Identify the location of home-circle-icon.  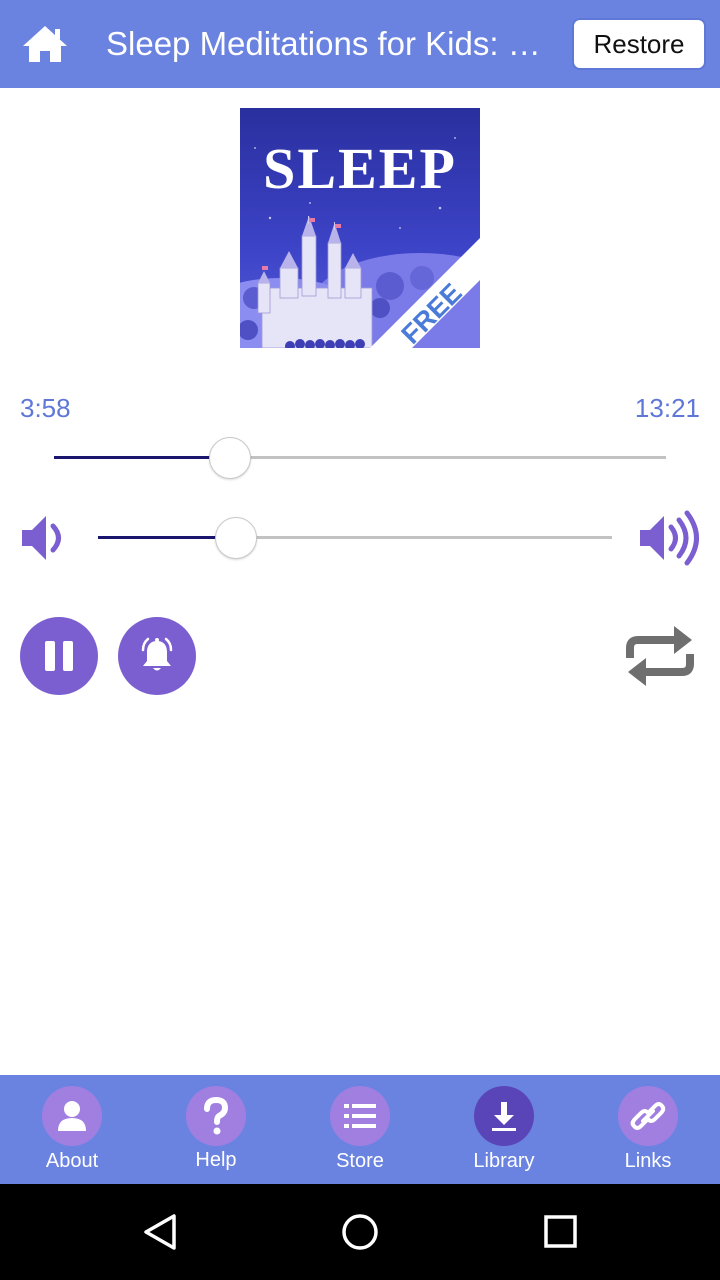
(360, 1232).